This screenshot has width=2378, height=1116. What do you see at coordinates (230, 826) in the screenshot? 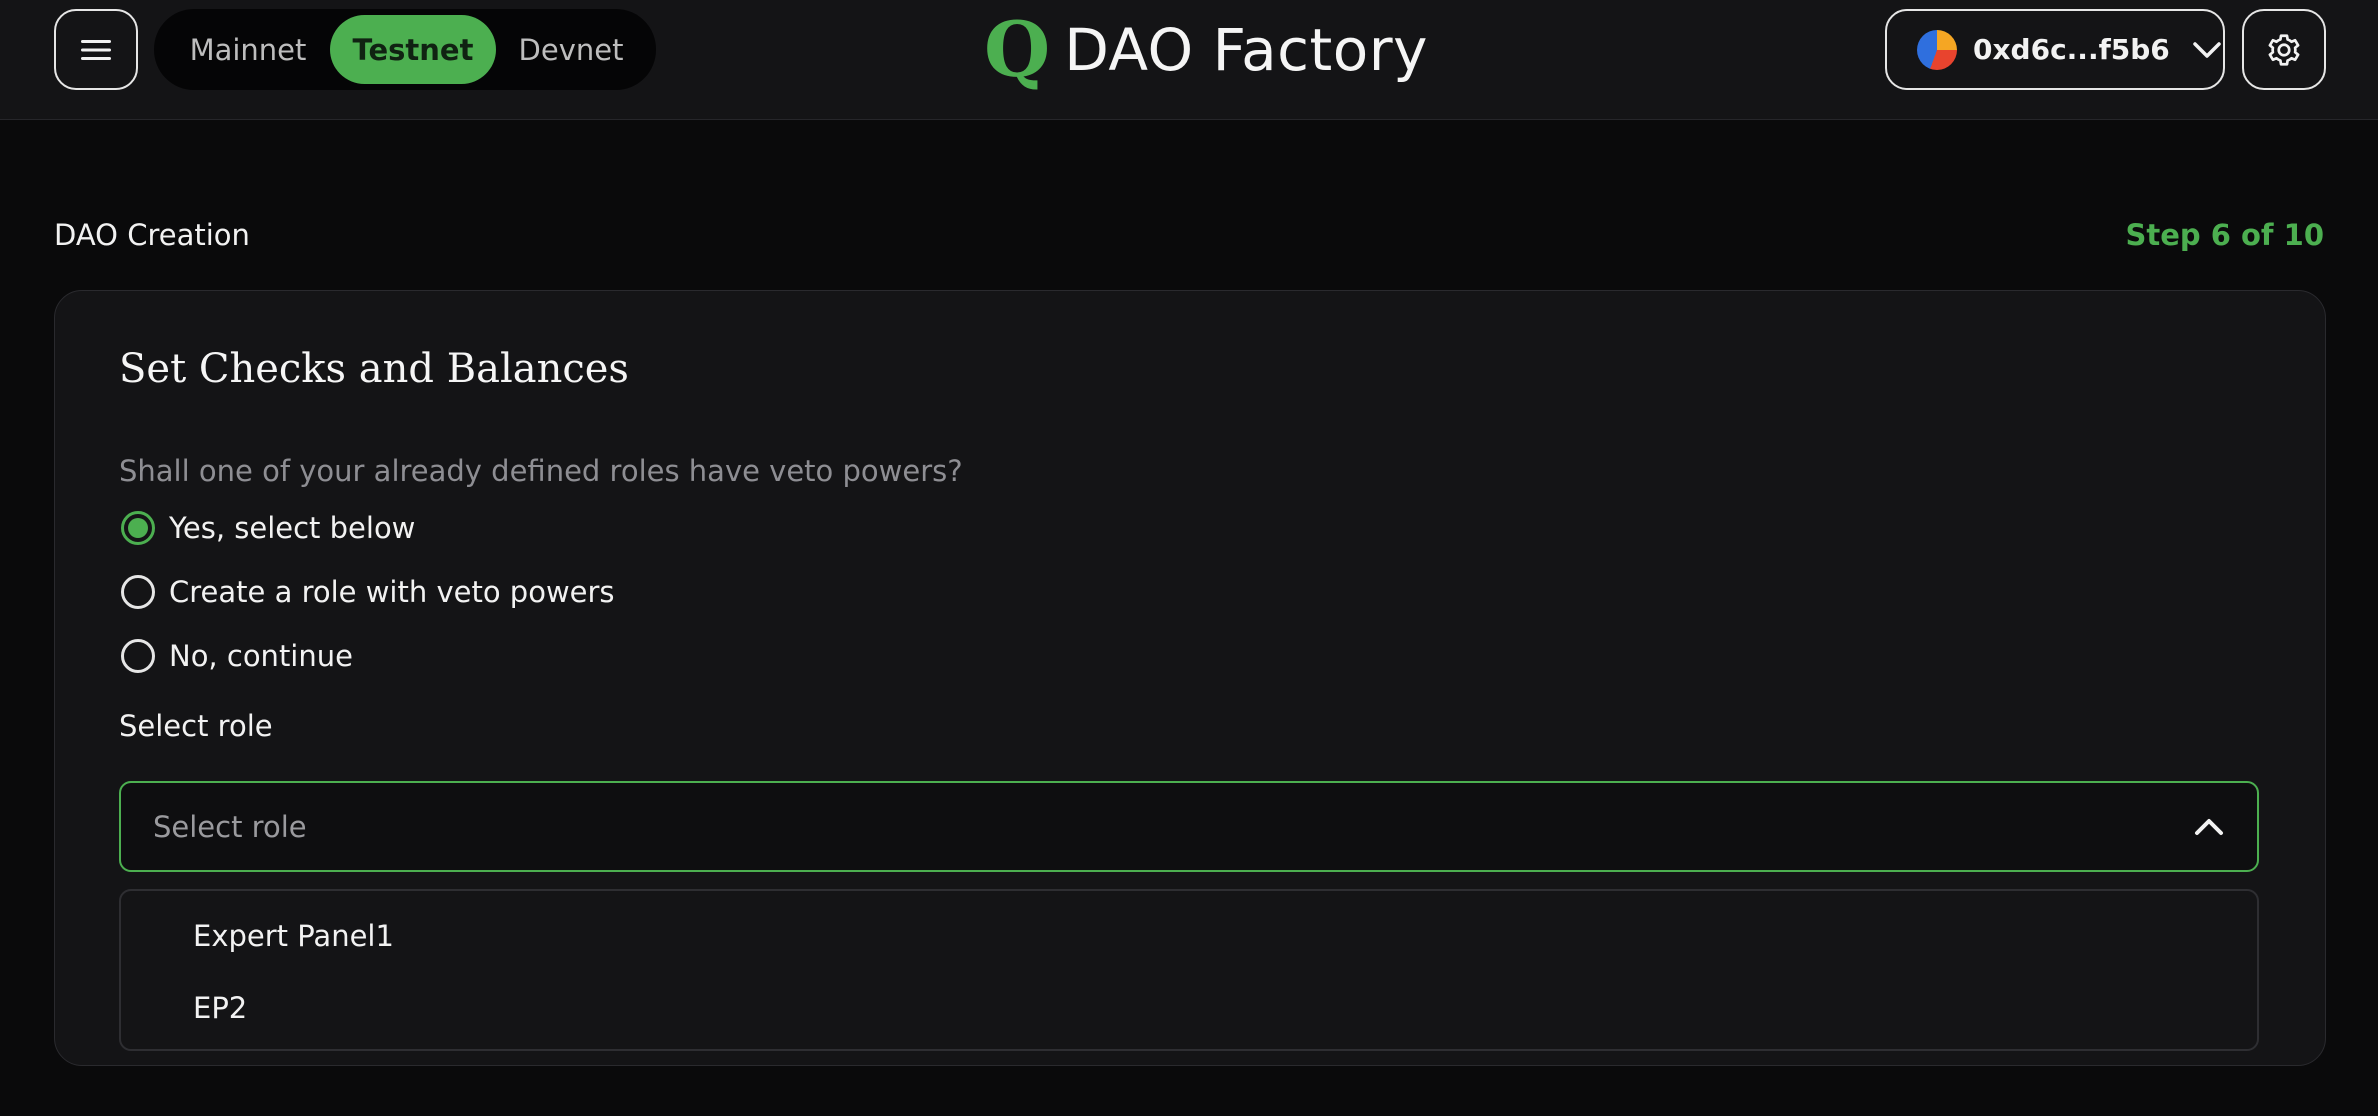
I see `select-placeholder: Select role` at bounding box center [230, 826].